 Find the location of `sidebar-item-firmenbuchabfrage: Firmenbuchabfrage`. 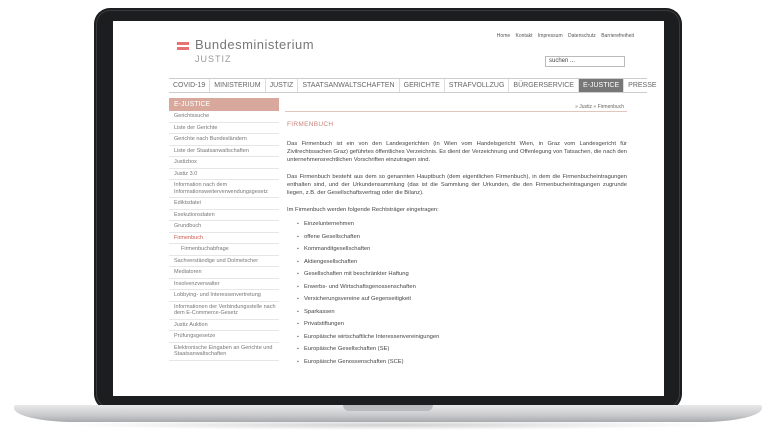

sidebar-item-firmenbuchabfrage: Firmenbuchabfrage is located at coordinates (224, 250).